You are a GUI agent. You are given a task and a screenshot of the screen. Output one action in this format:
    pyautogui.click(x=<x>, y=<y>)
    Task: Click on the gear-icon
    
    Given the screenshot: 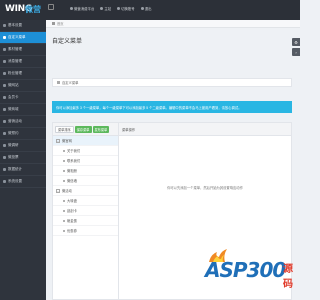 What is the action you would take?
    pyautogui.click(x=4, y=181)
    